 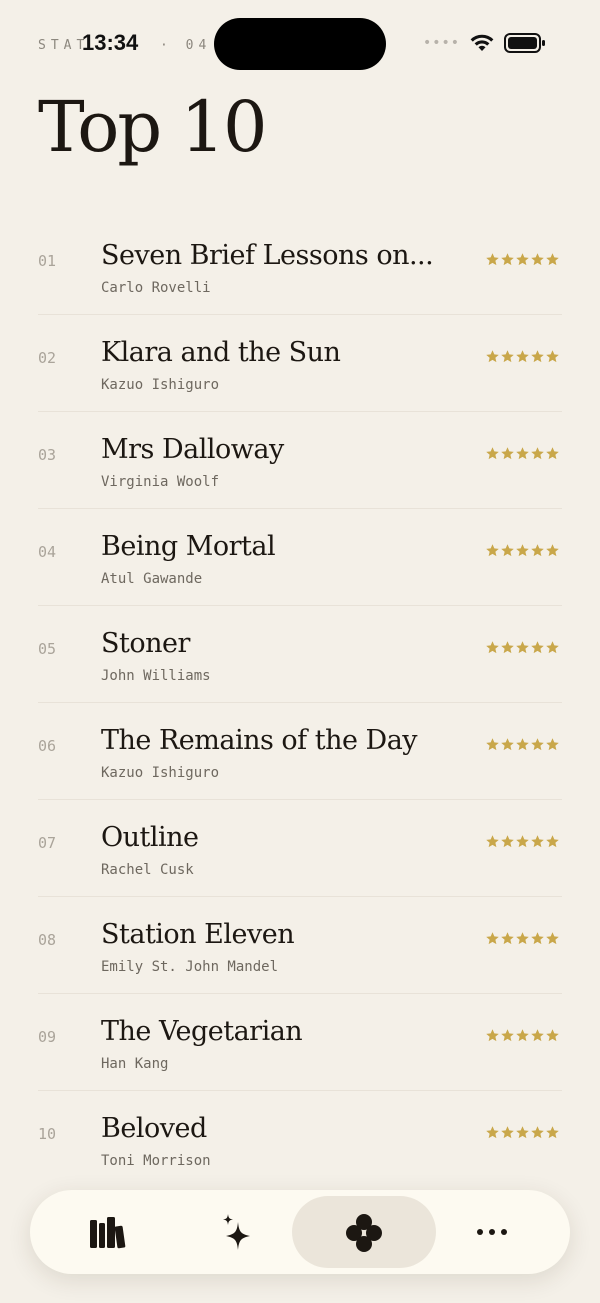 I want to click on tab-more, so click(x=492, y=1232).